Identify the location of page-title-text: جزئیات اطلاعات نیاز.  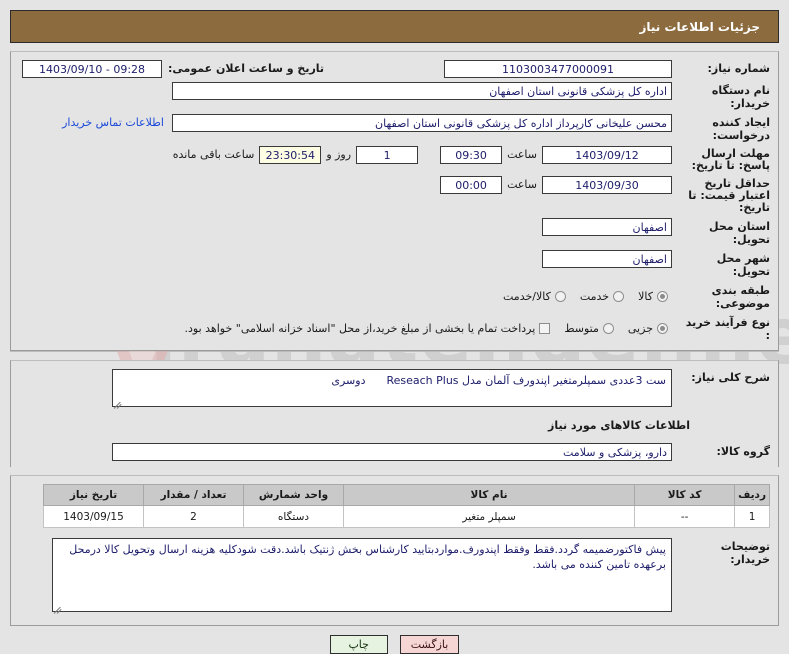
(699, 26).